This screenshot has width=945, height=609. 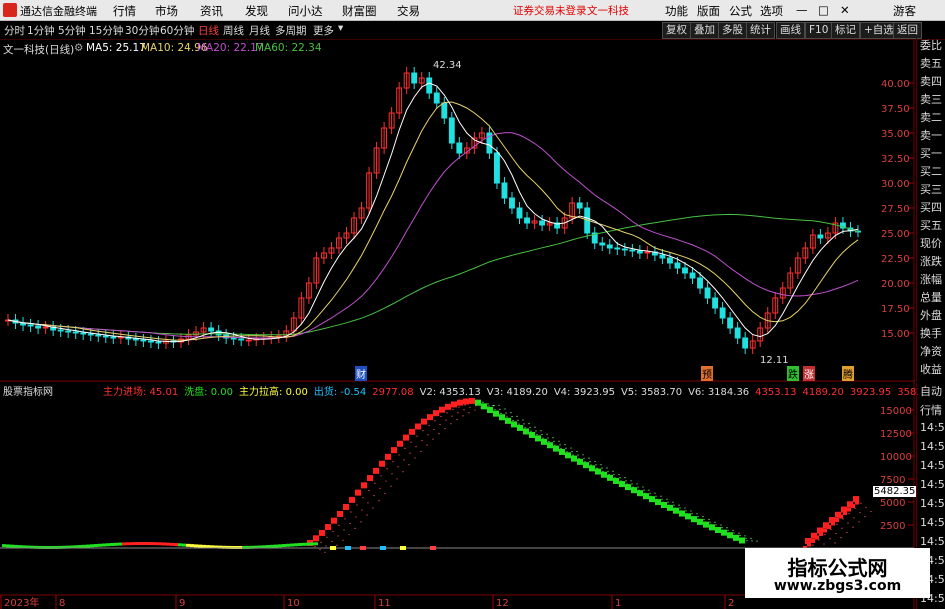 I want to click on date-tick-label: 11, so click(x=384, y=603).